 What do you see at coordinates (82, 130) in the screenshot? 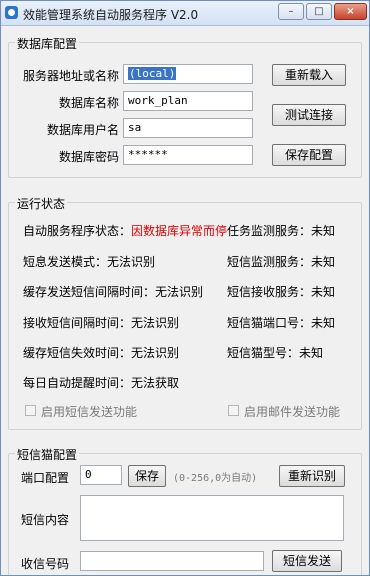
I see `user-label: 数据库用户名` at bounding box center [82, 130].